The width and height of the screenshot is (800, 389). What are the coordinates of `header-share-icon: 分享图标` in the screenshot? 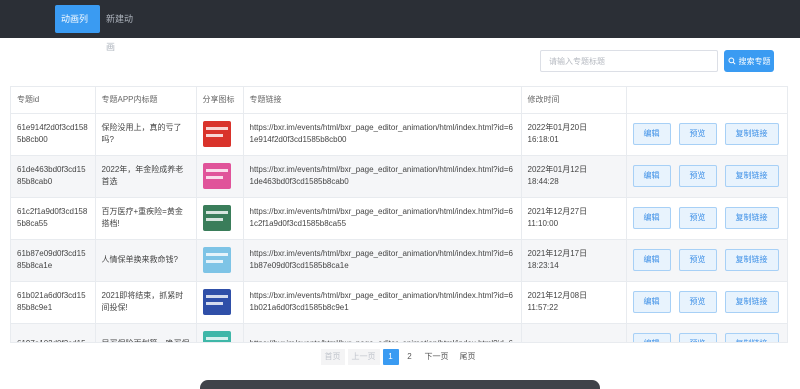 It's located at (220, 100).